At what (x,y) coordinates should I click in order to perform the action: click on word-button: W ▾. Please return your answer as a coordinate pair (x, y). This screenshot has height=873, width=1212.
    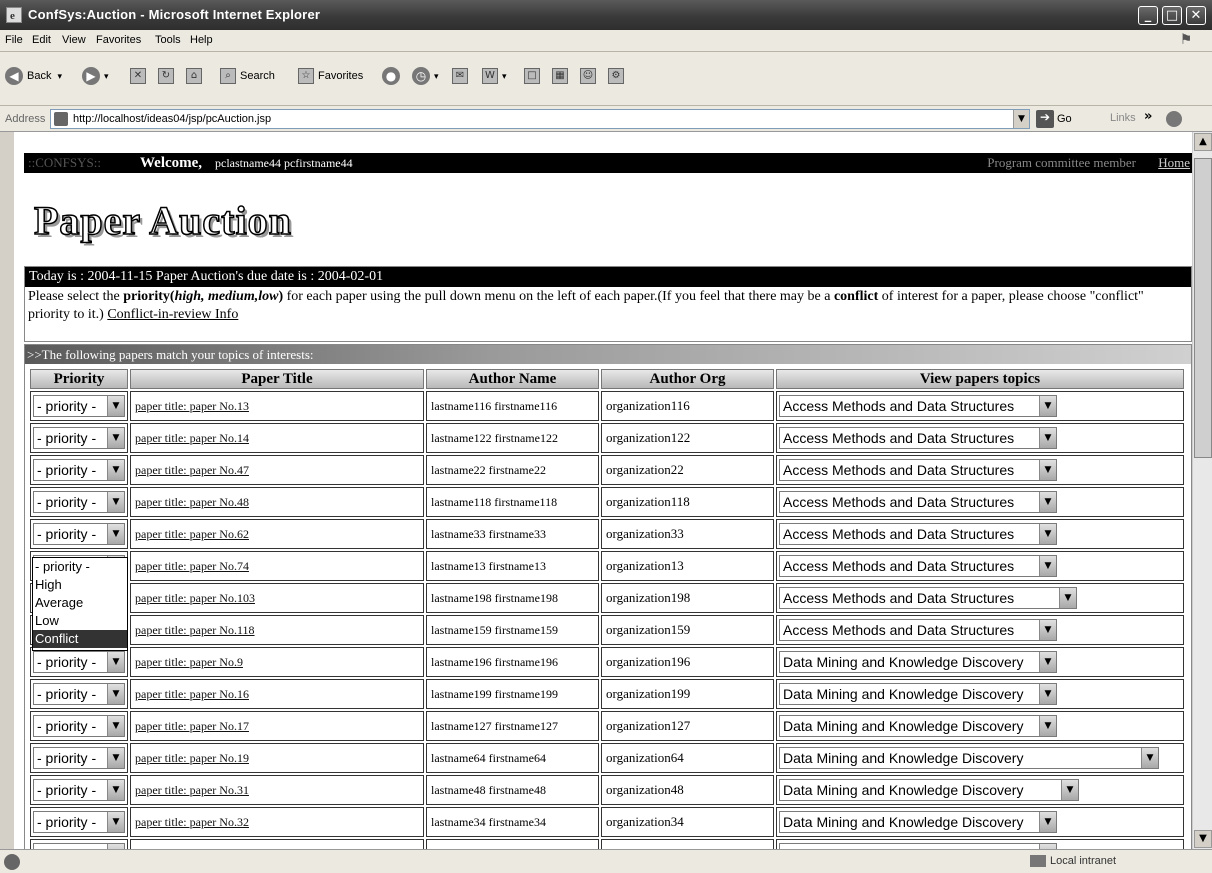
    Looking at the image, I should click on (494, 76).